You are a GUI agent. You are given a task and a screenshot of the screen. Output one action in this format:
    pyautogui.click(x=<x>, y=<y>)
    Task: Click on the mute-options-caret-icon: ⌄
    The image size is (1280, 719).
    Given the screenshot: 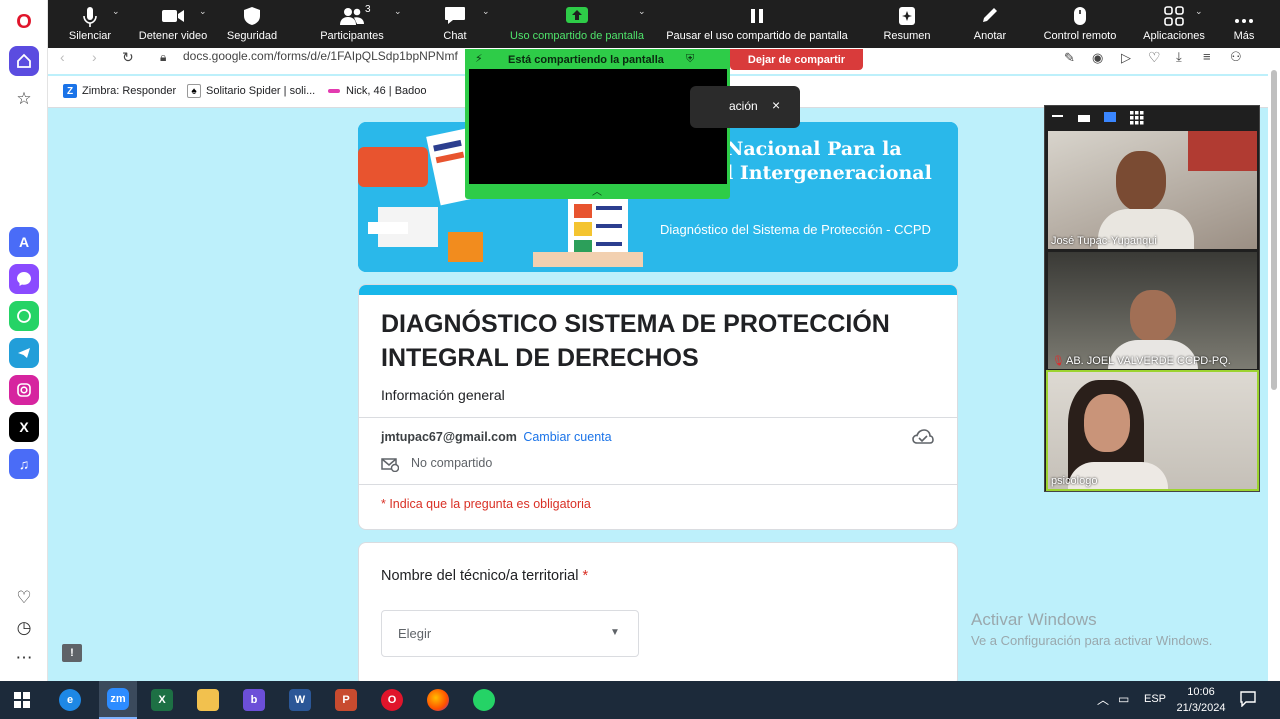 What is the action you would take?
    pyautogui.click(x=116, y=11)
    